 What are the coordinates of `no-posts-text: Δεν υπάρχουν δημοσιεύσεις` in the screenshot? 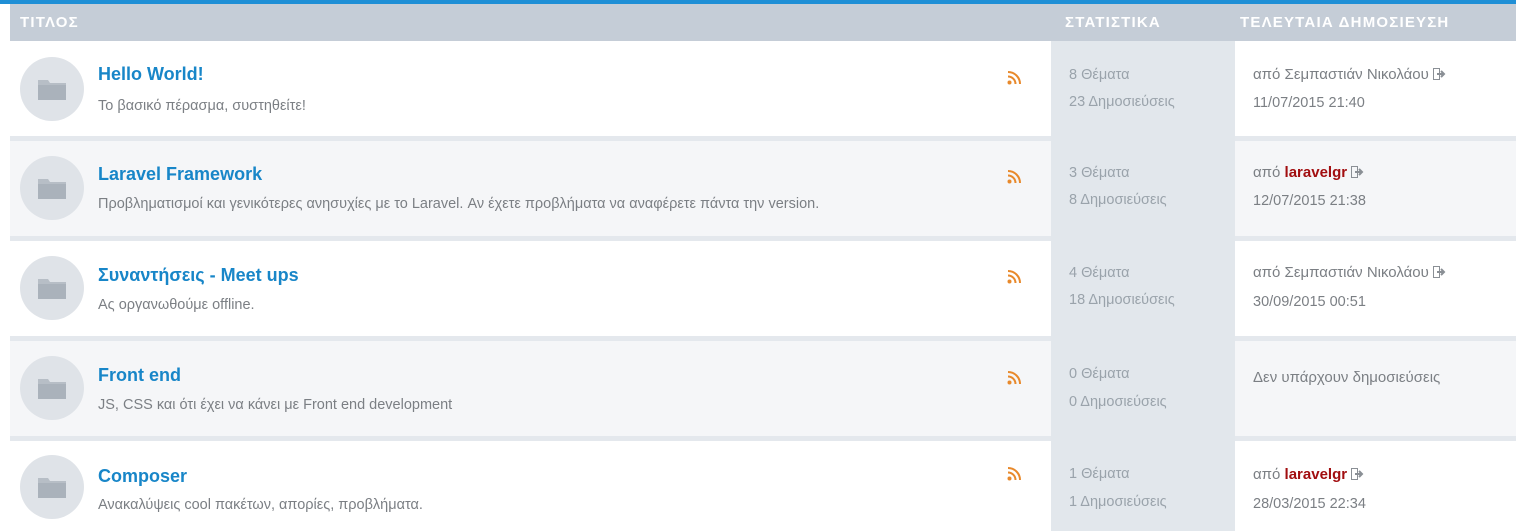 It's located at (1347, 377).